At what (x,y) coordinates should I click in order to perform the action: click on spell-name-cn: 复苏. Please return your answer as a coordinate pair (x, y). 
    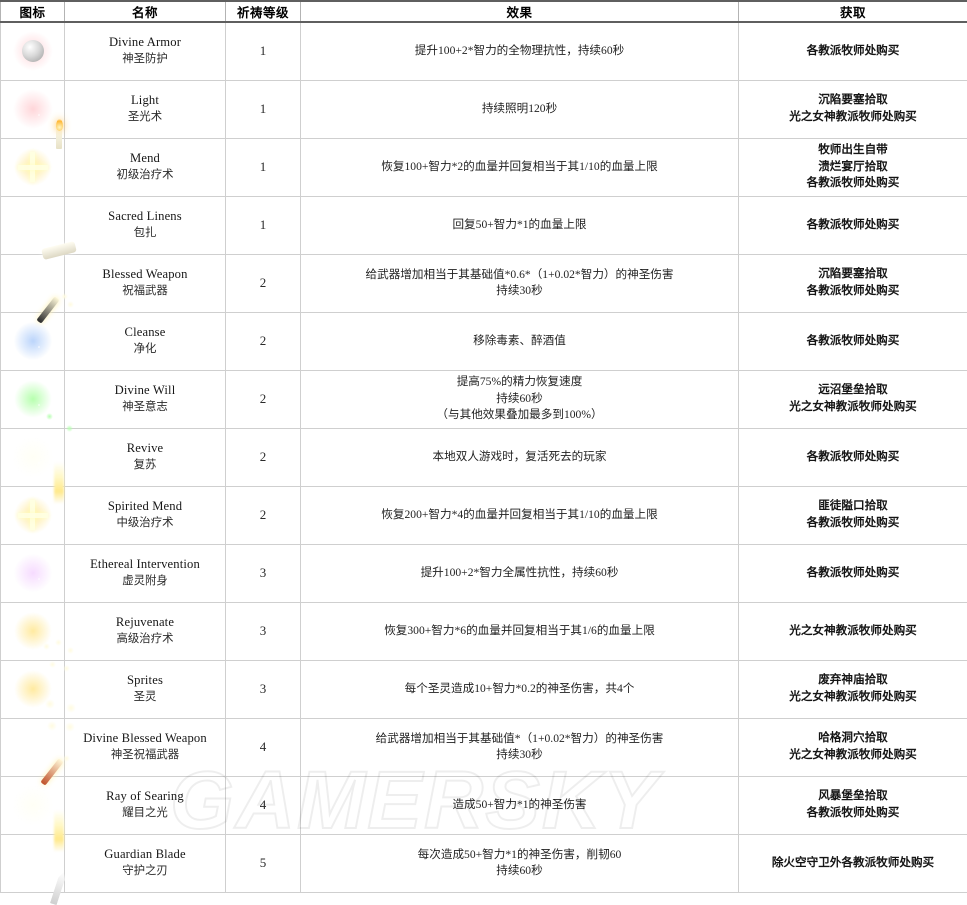
    Looking at the image, I should click on (145, 465).